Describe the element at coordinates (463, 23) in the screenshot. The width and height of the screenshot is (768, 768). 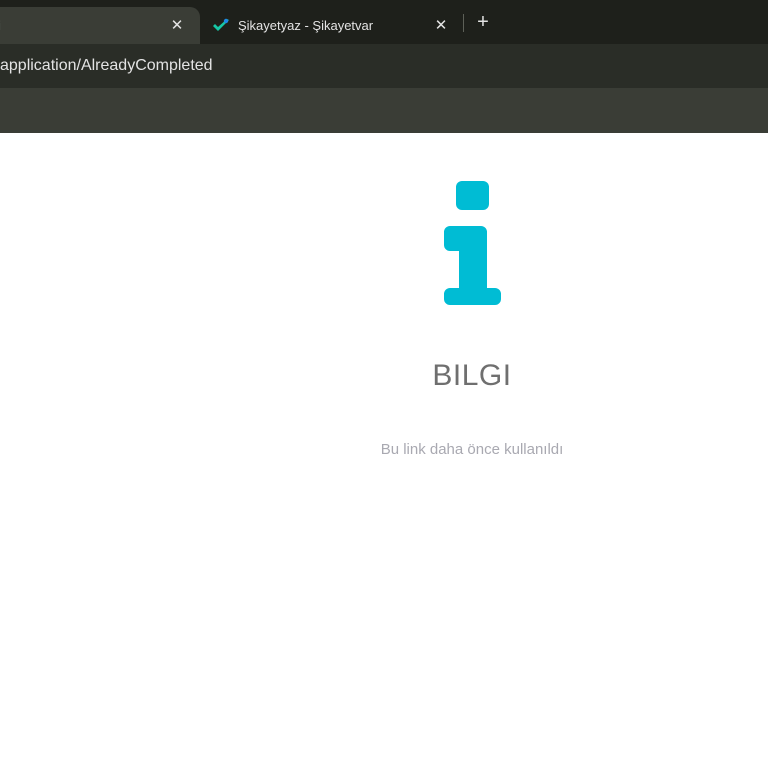
I see `tab-separator` at that location.